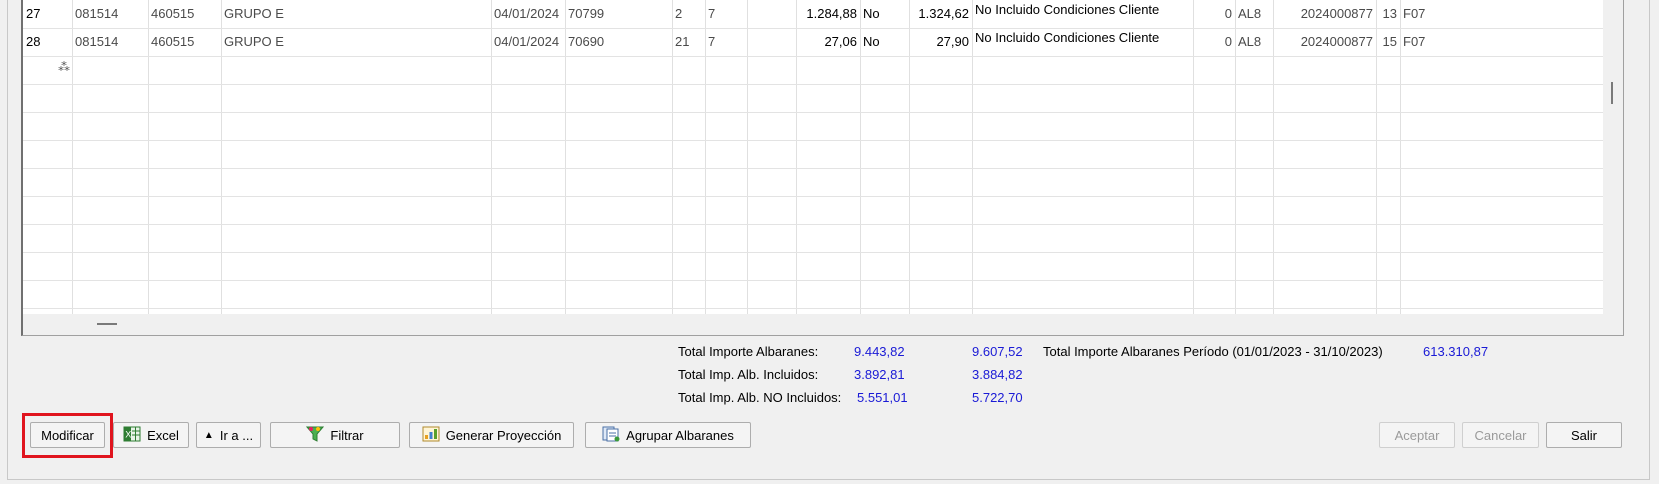 Image resolution: width=1659 pixels, height=484 pixels. I want to click on total-no-incluidos-value: 5.551,01, so click(882, 397).